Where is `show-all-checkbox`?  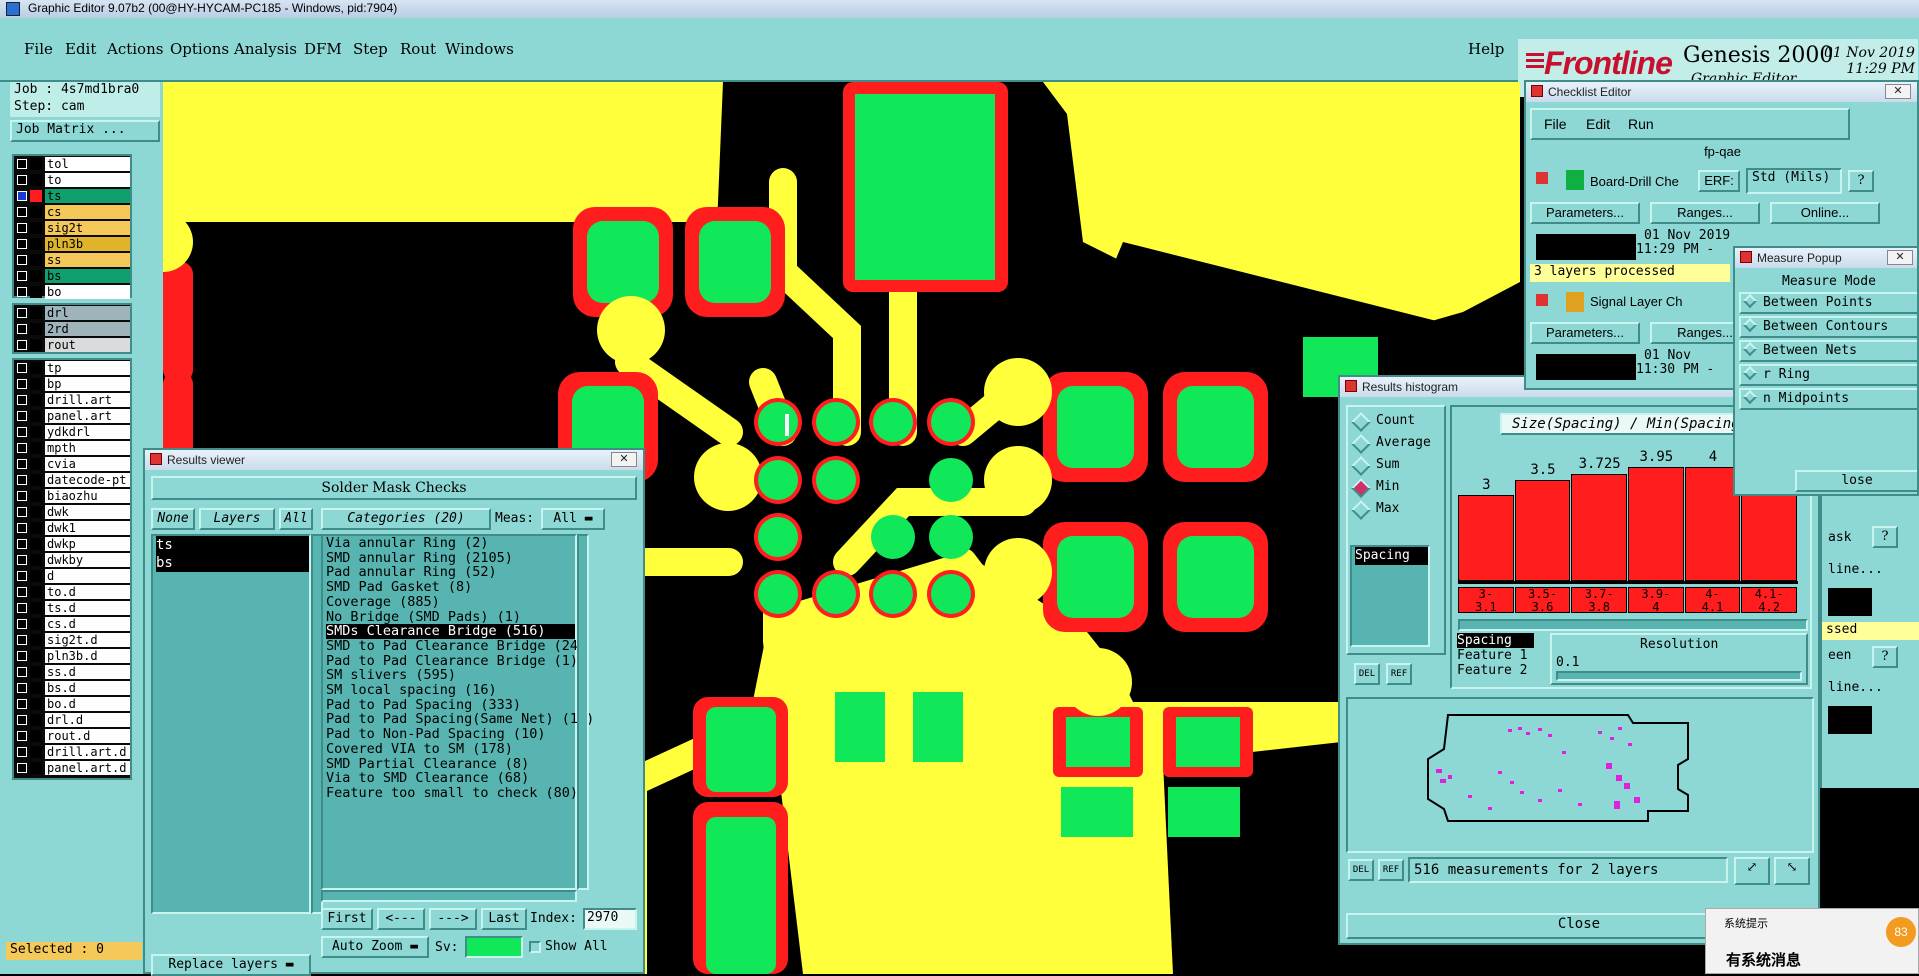 show-all-checkbox is located at coordinates (535, 947).